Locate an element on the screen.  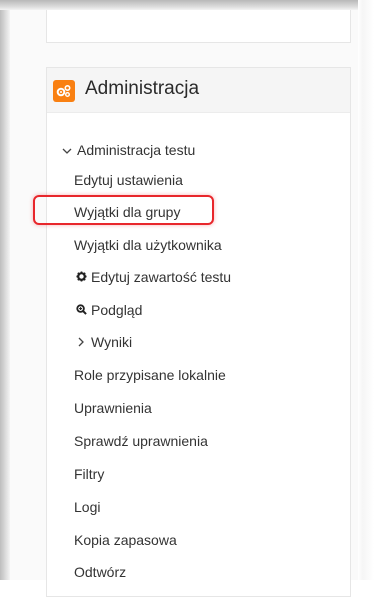
menu-item-user-overrides: Wyjątki dla użytkownika is located at coordinates (148, 245).